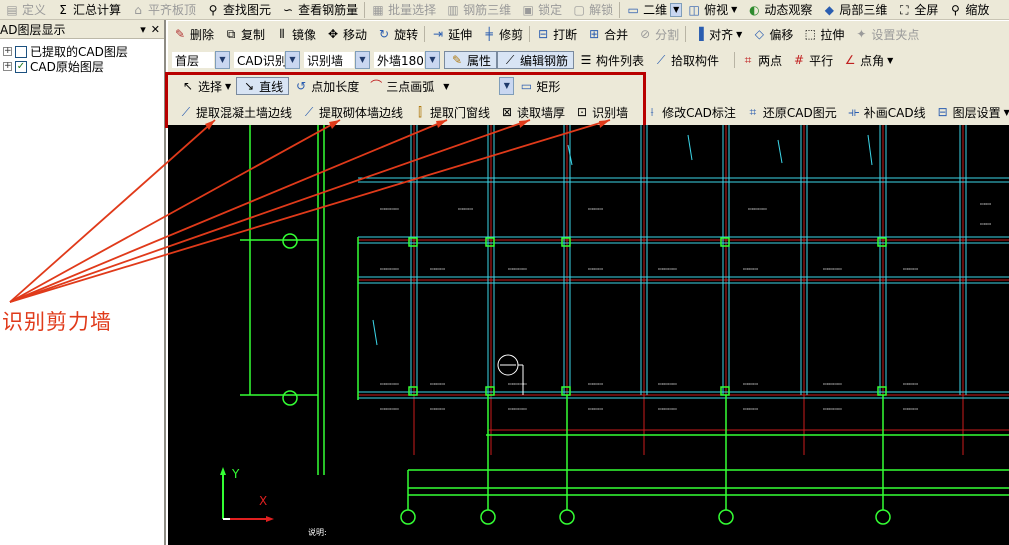 Image resolution: width=1009 pixels, height=545 pixels. Describe the element at coordinates (155, 29) in the screenshot. I see `close-icon: ✕` at that location.